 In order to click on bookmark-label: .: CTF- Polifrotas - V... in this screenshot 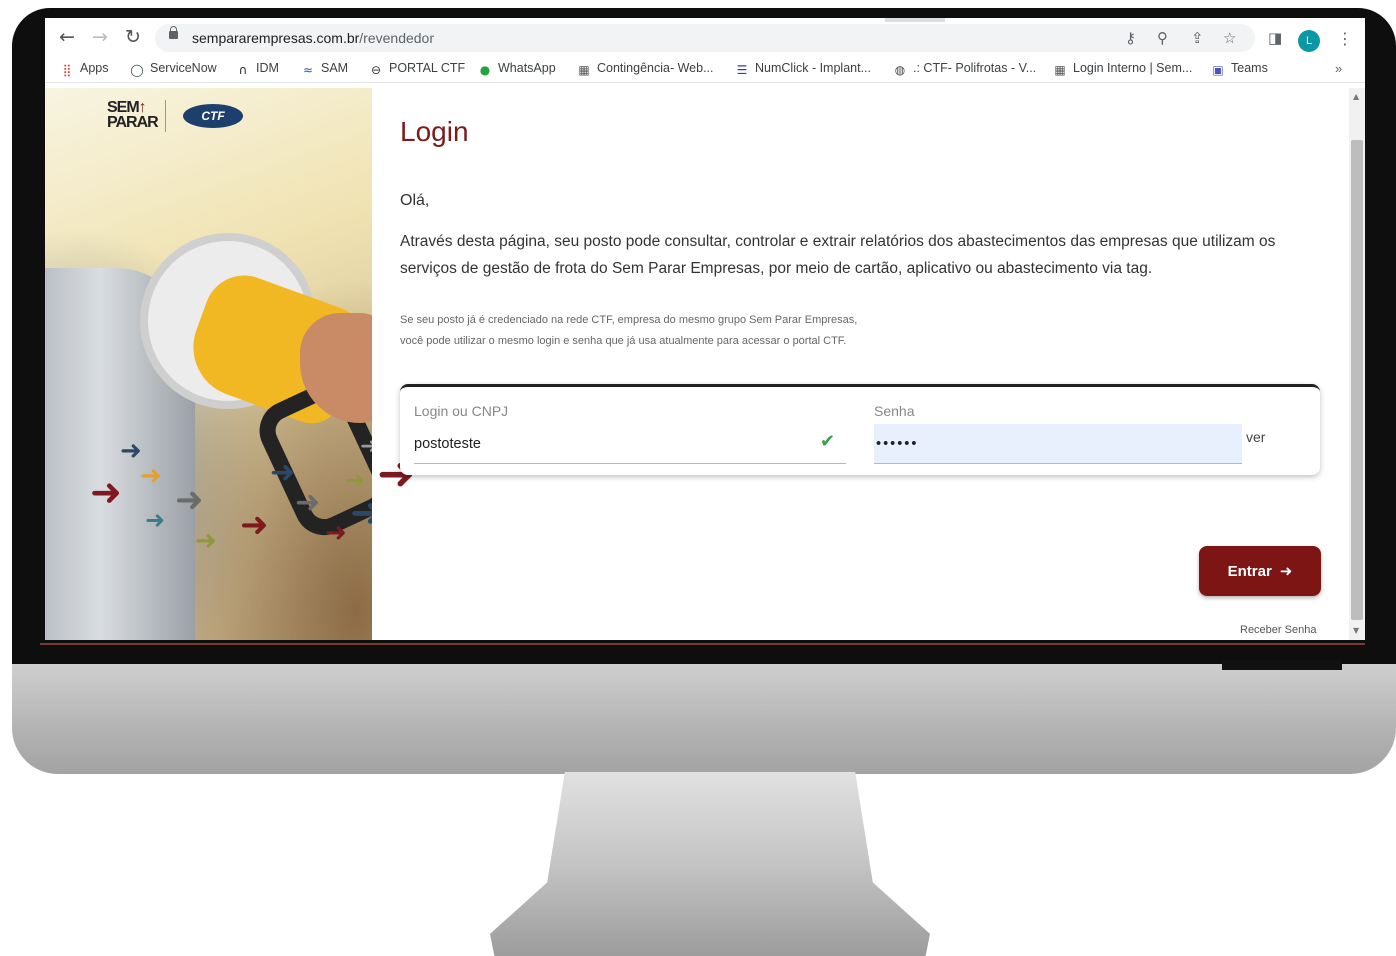, I will do `click(975, 68)`.